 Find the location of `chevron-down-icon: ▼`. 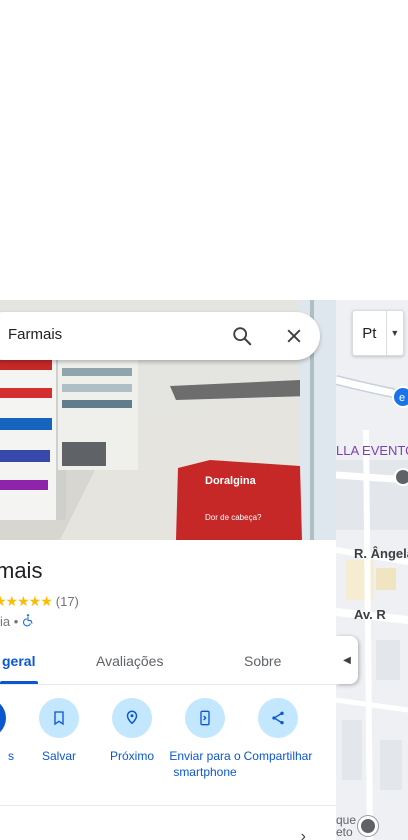

chevron-down-icon: ▼ is located at coordinates (394, 333).